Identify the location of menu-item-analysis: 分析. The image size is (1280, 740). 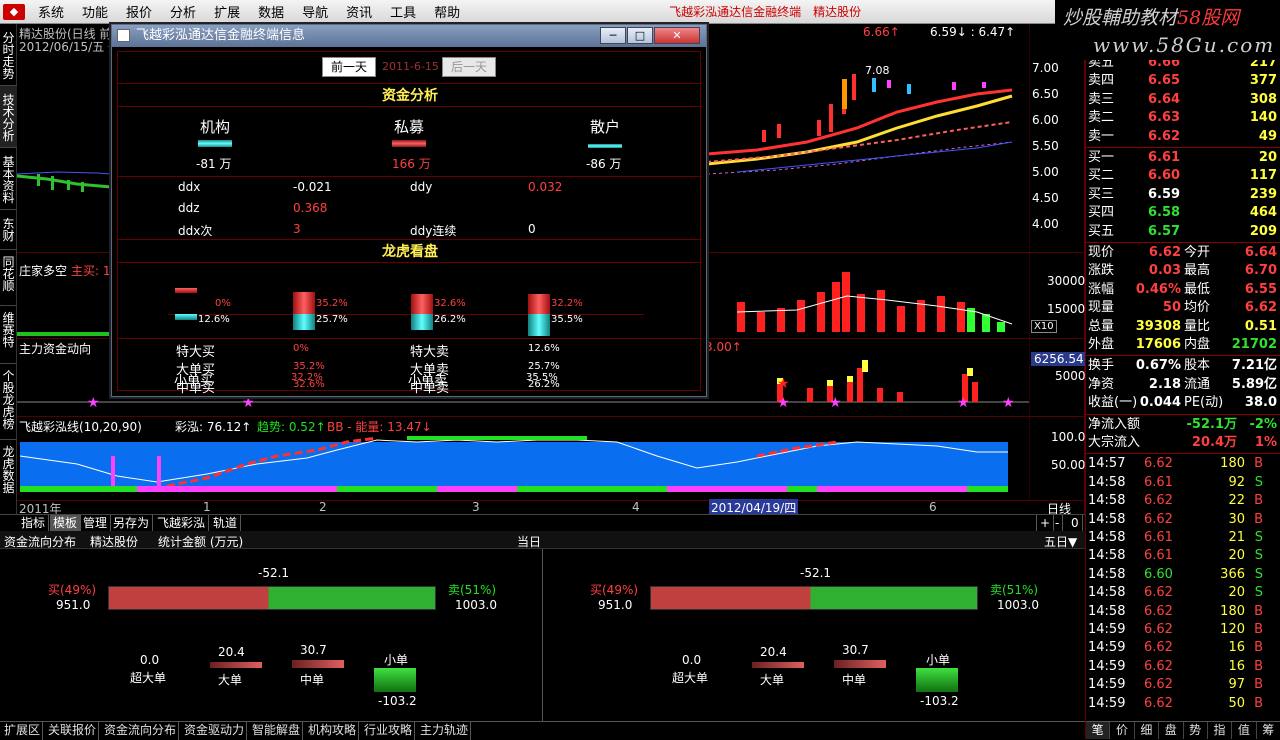
(183, 11).